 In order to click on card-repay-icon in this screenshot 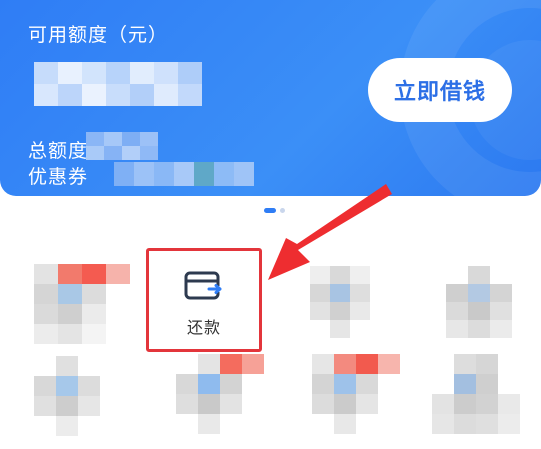, I will do `click(203, 285)`.